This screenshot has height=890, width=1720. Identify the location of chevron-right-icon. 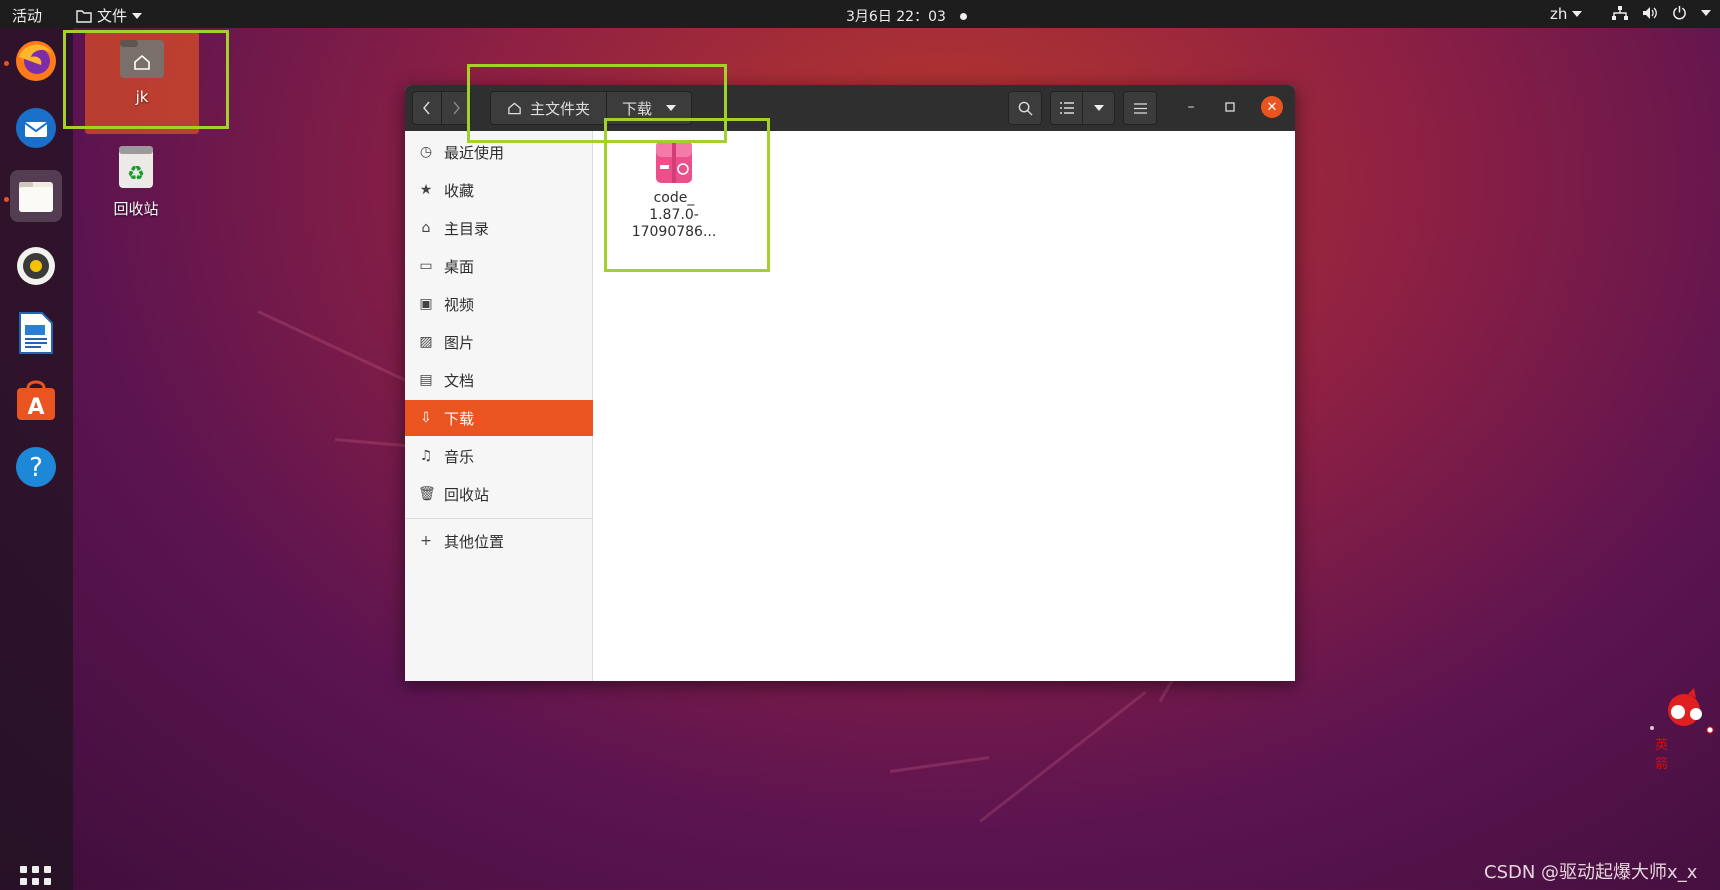
(456, 108).